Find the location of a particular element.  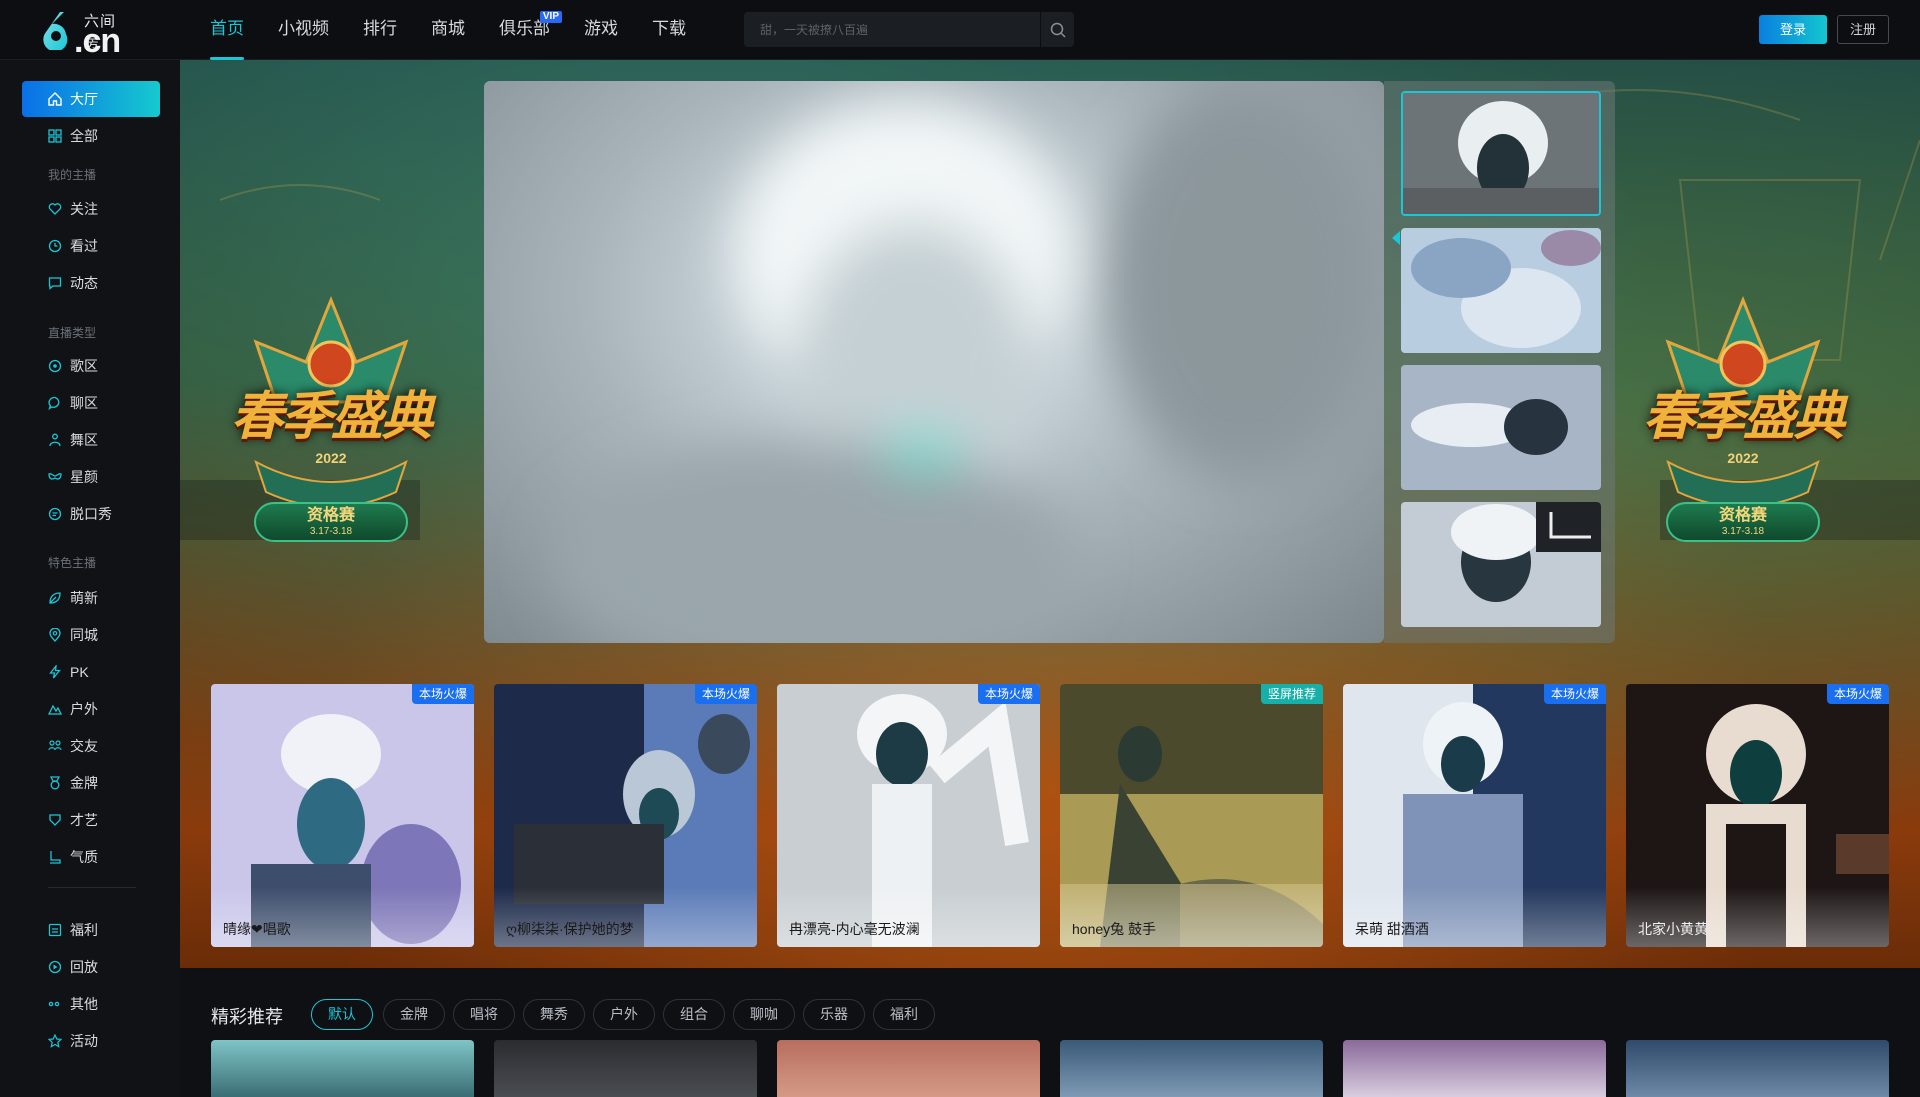

stream-card: 本场火爆 ღ柳柒柒·保护她的梦 is located at coordinates (625, 815).